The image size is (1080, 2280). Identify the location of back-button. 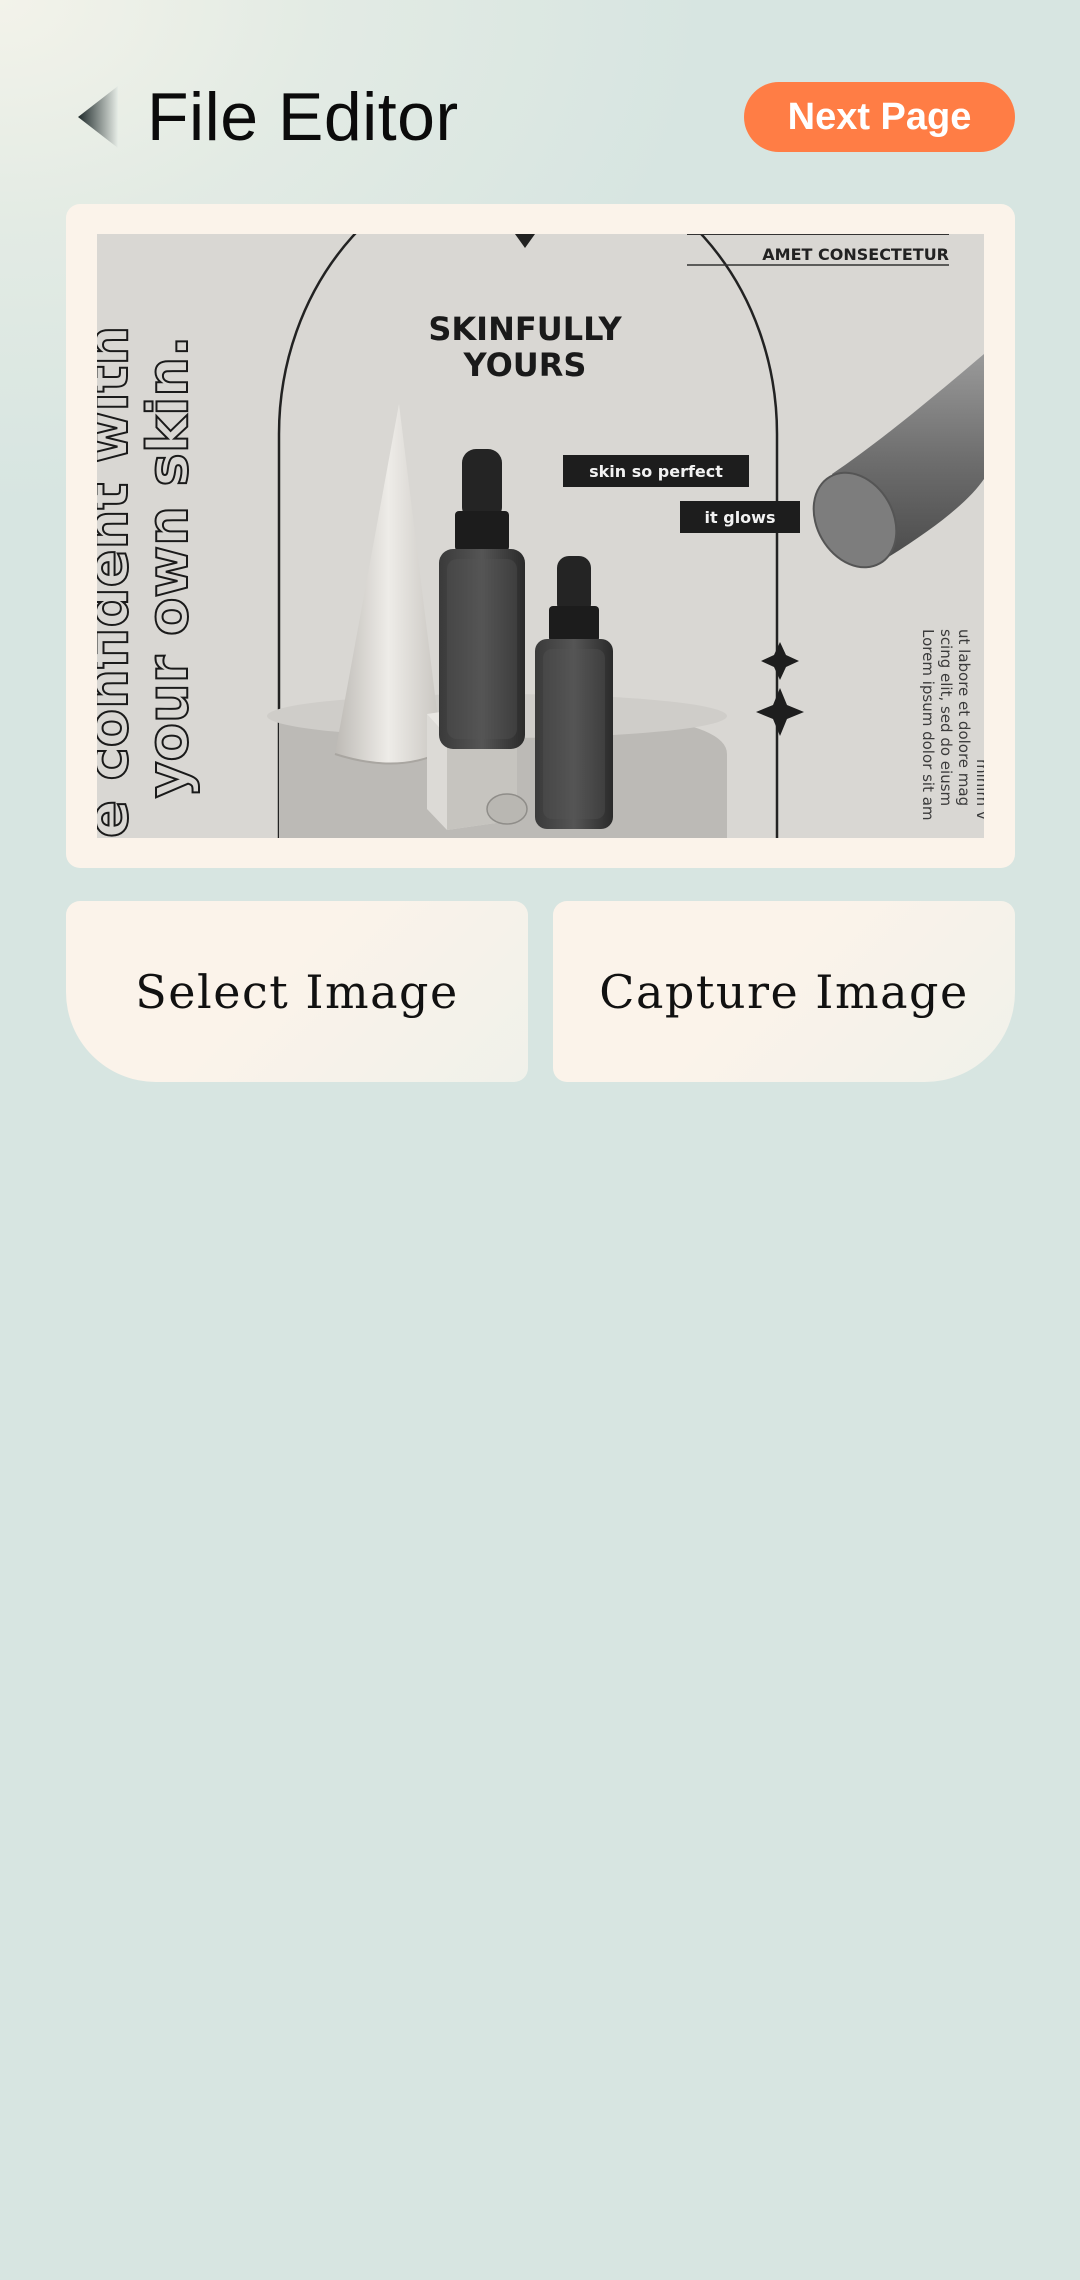
(105, 117).